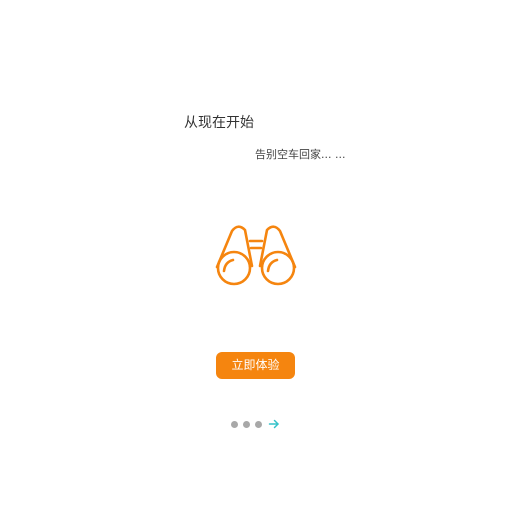 This screenshot has width=512, height=512. What do you see at coordinates (219, 123) in the screenshot?
I see `intro-headline: 从现在开始` at bounding box center [219, 123].